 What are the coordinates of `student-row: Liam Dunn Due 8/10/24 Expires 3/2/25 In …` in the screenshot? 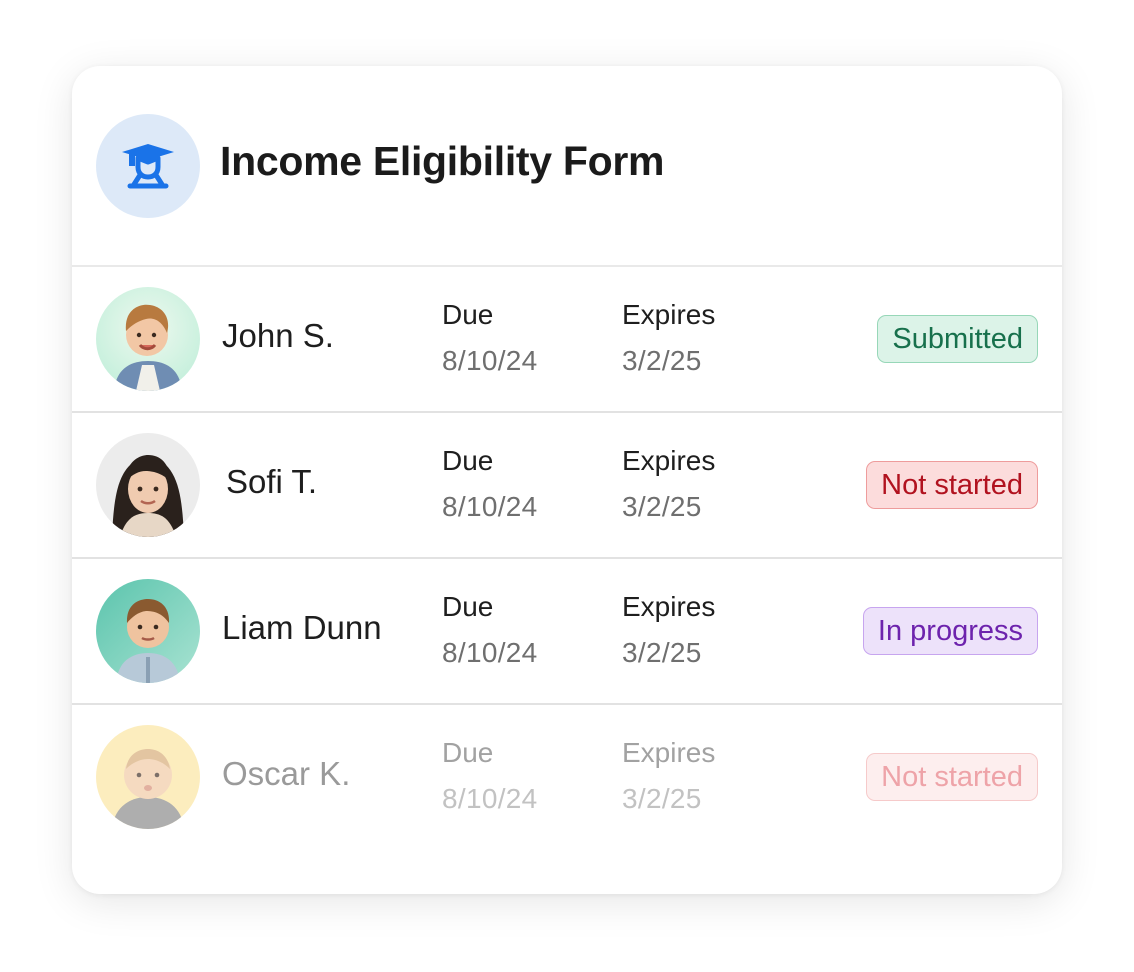 It's located at (567, 632).